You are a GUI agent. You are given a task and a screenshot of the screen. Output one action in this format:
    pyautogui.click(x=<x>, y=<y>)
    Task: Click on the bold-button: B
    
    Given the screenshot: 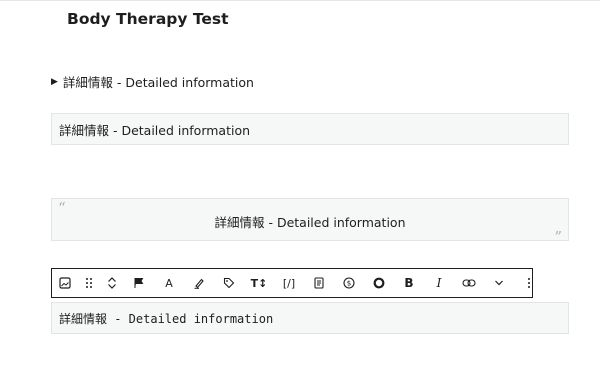 What is the action you would take?
    pyautogui.click(x=409, y=283)
    